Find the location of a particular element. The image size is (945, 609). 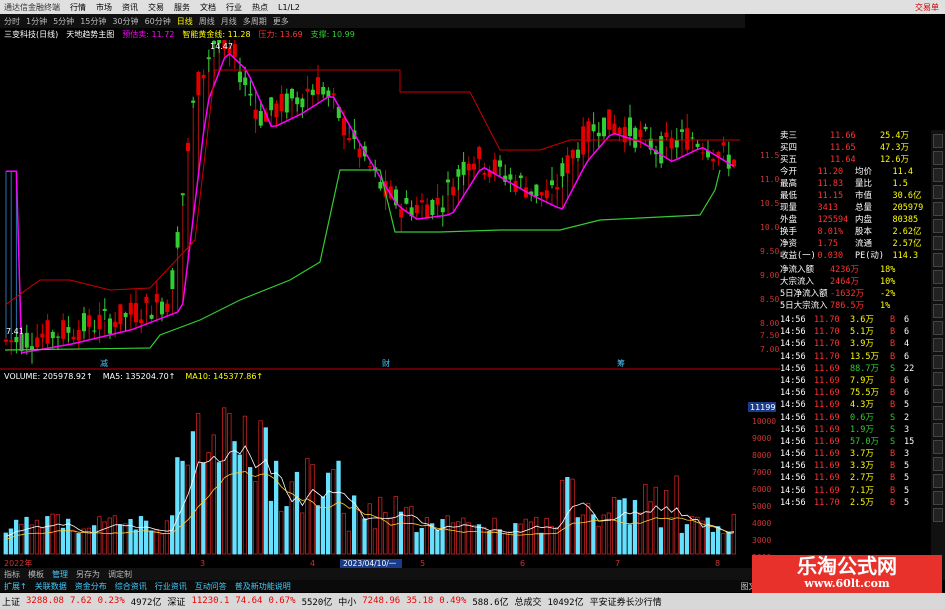

x-tick: 5 is located at coordinates (422, 563).